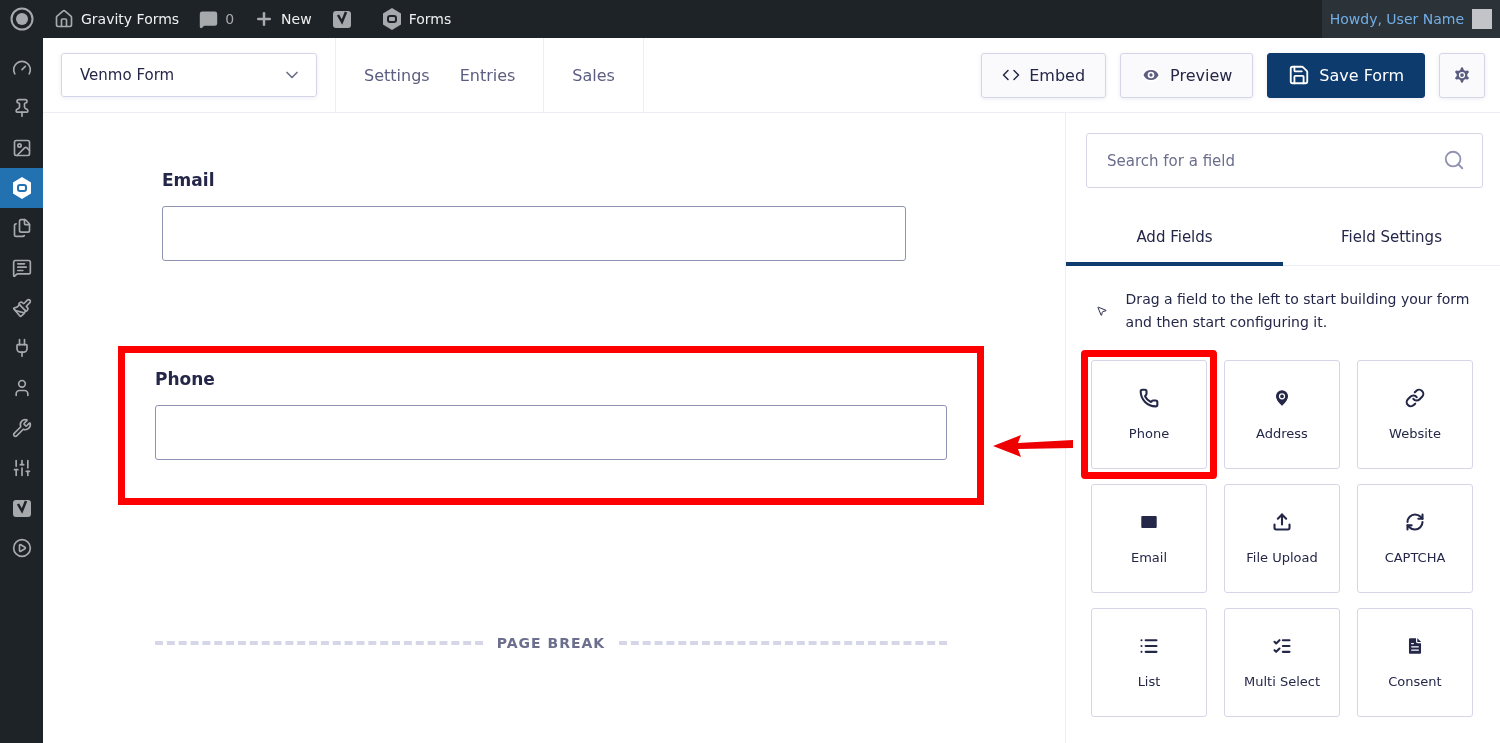 This screenshot has width=1500, height=743. What do you see at coordinates (1033, 446) in the screenshot?
I see `callout-arrow-icon` at bounding box center [1033, 446].